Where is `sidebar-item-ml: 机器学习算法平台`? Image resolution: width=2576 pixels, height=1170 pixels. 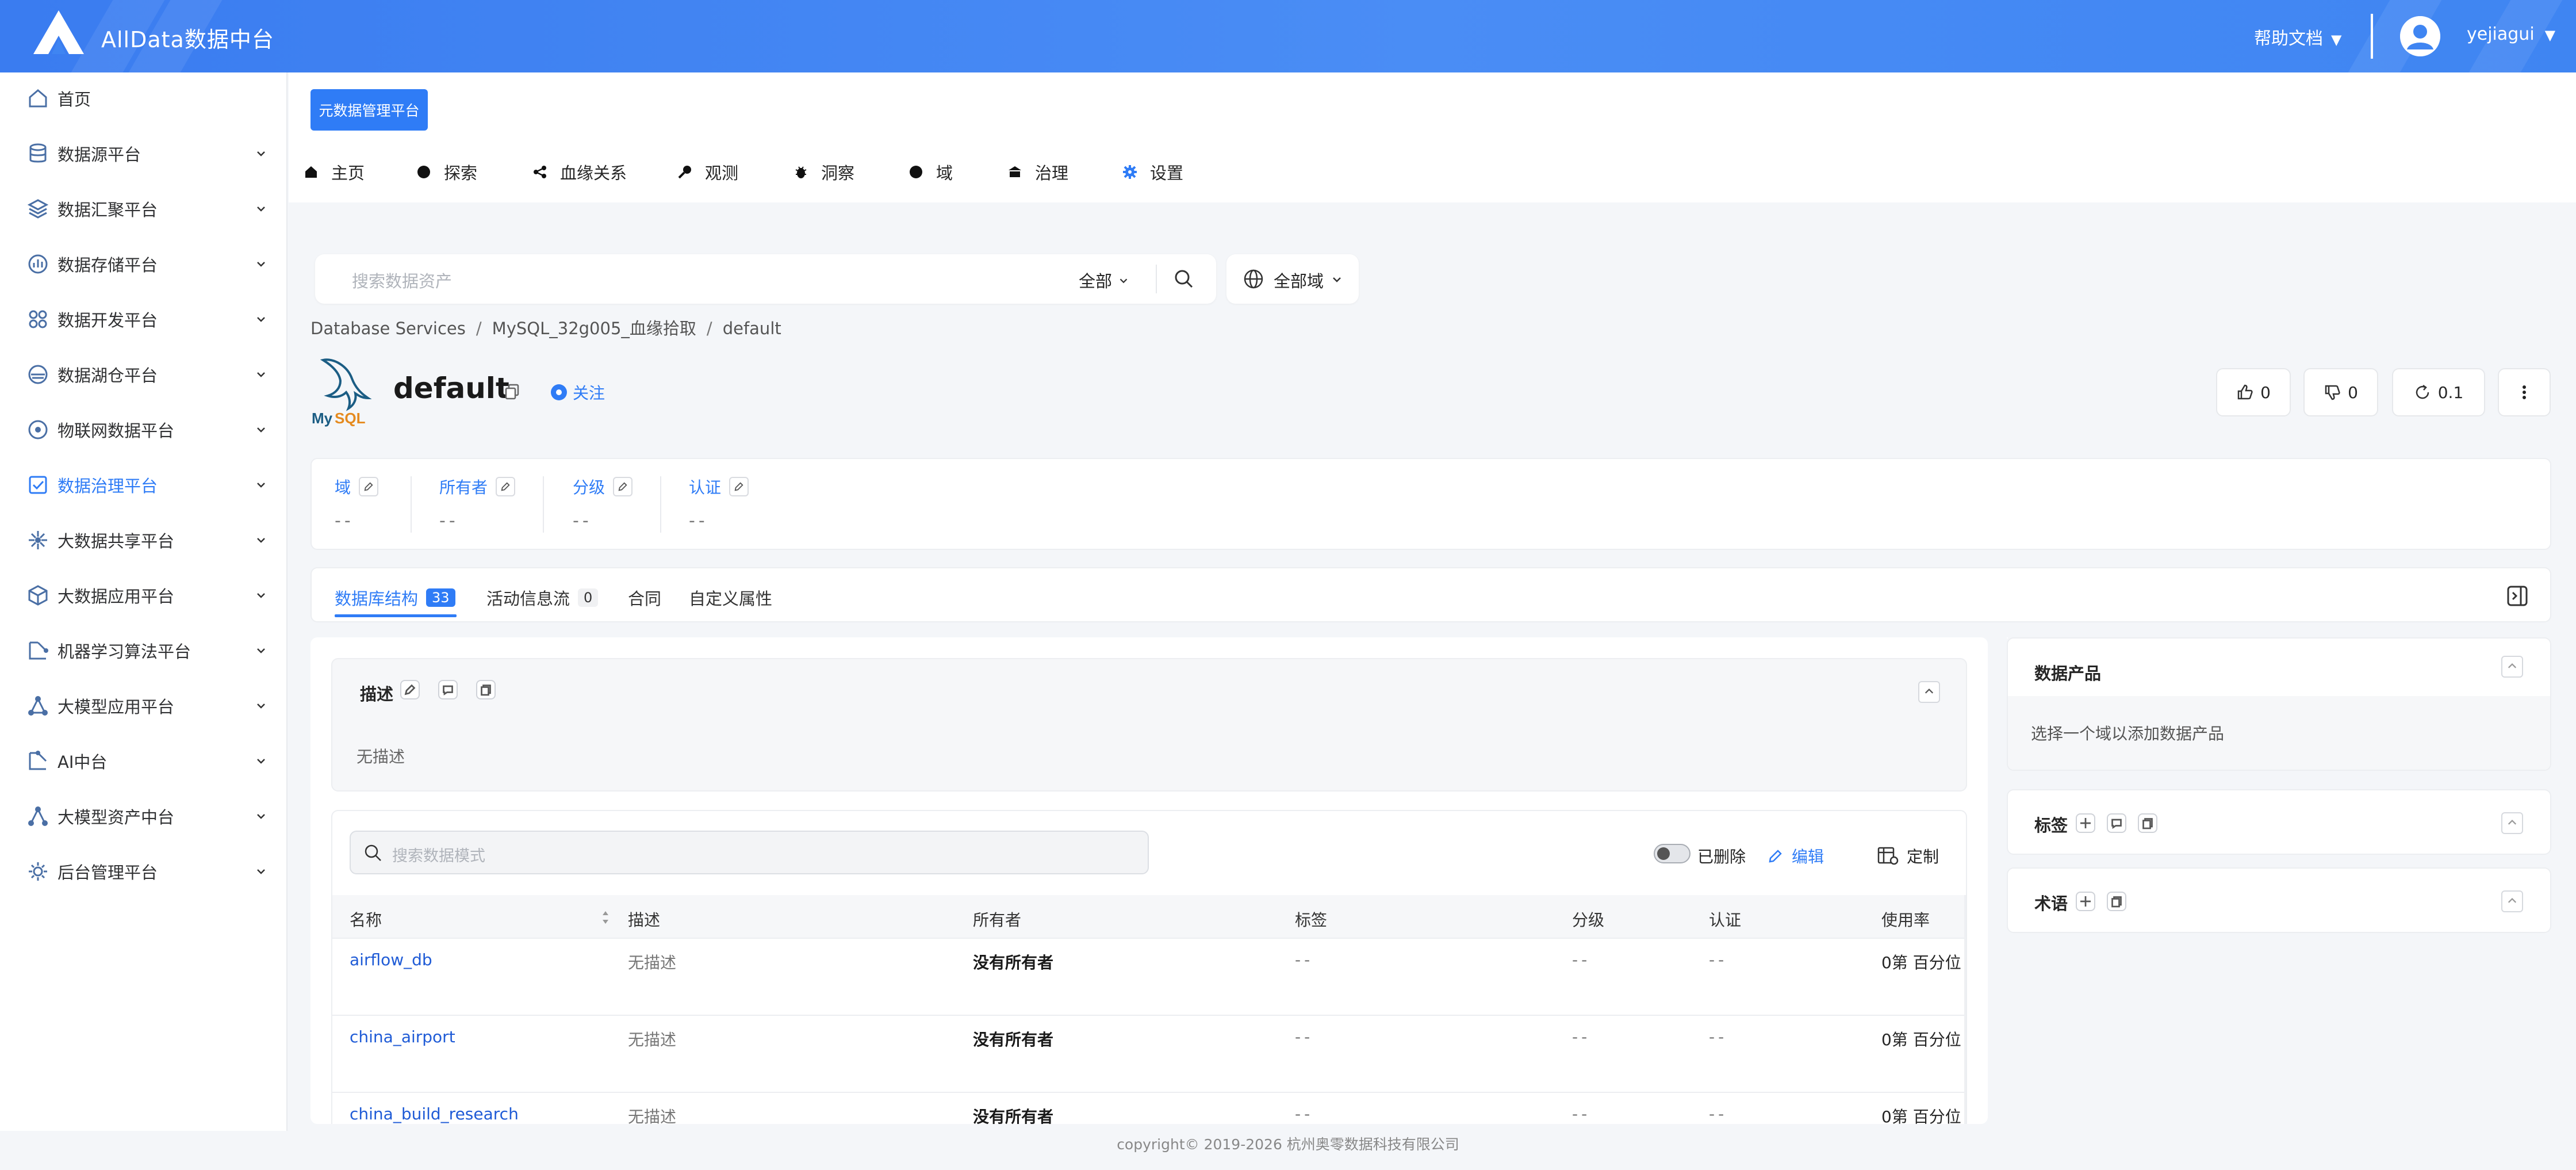
sidebar-item-ml: 机器学习算法平台 is located at coordinates (144, 650).